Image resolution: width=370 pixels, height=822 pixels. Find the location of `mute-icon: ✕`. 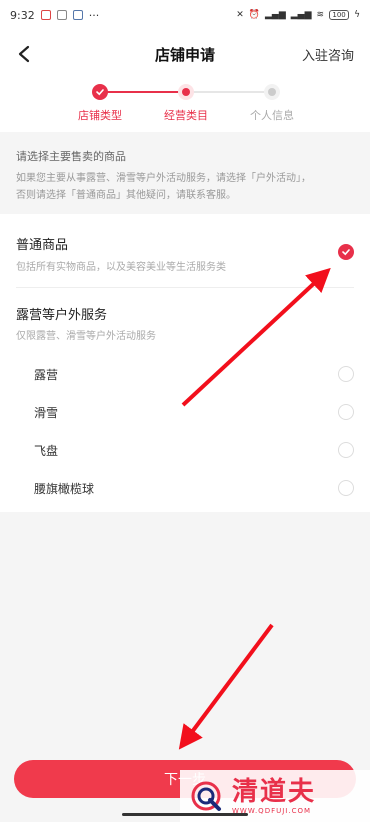

mute-icon: ✕ is located at coordinates (240, 15).